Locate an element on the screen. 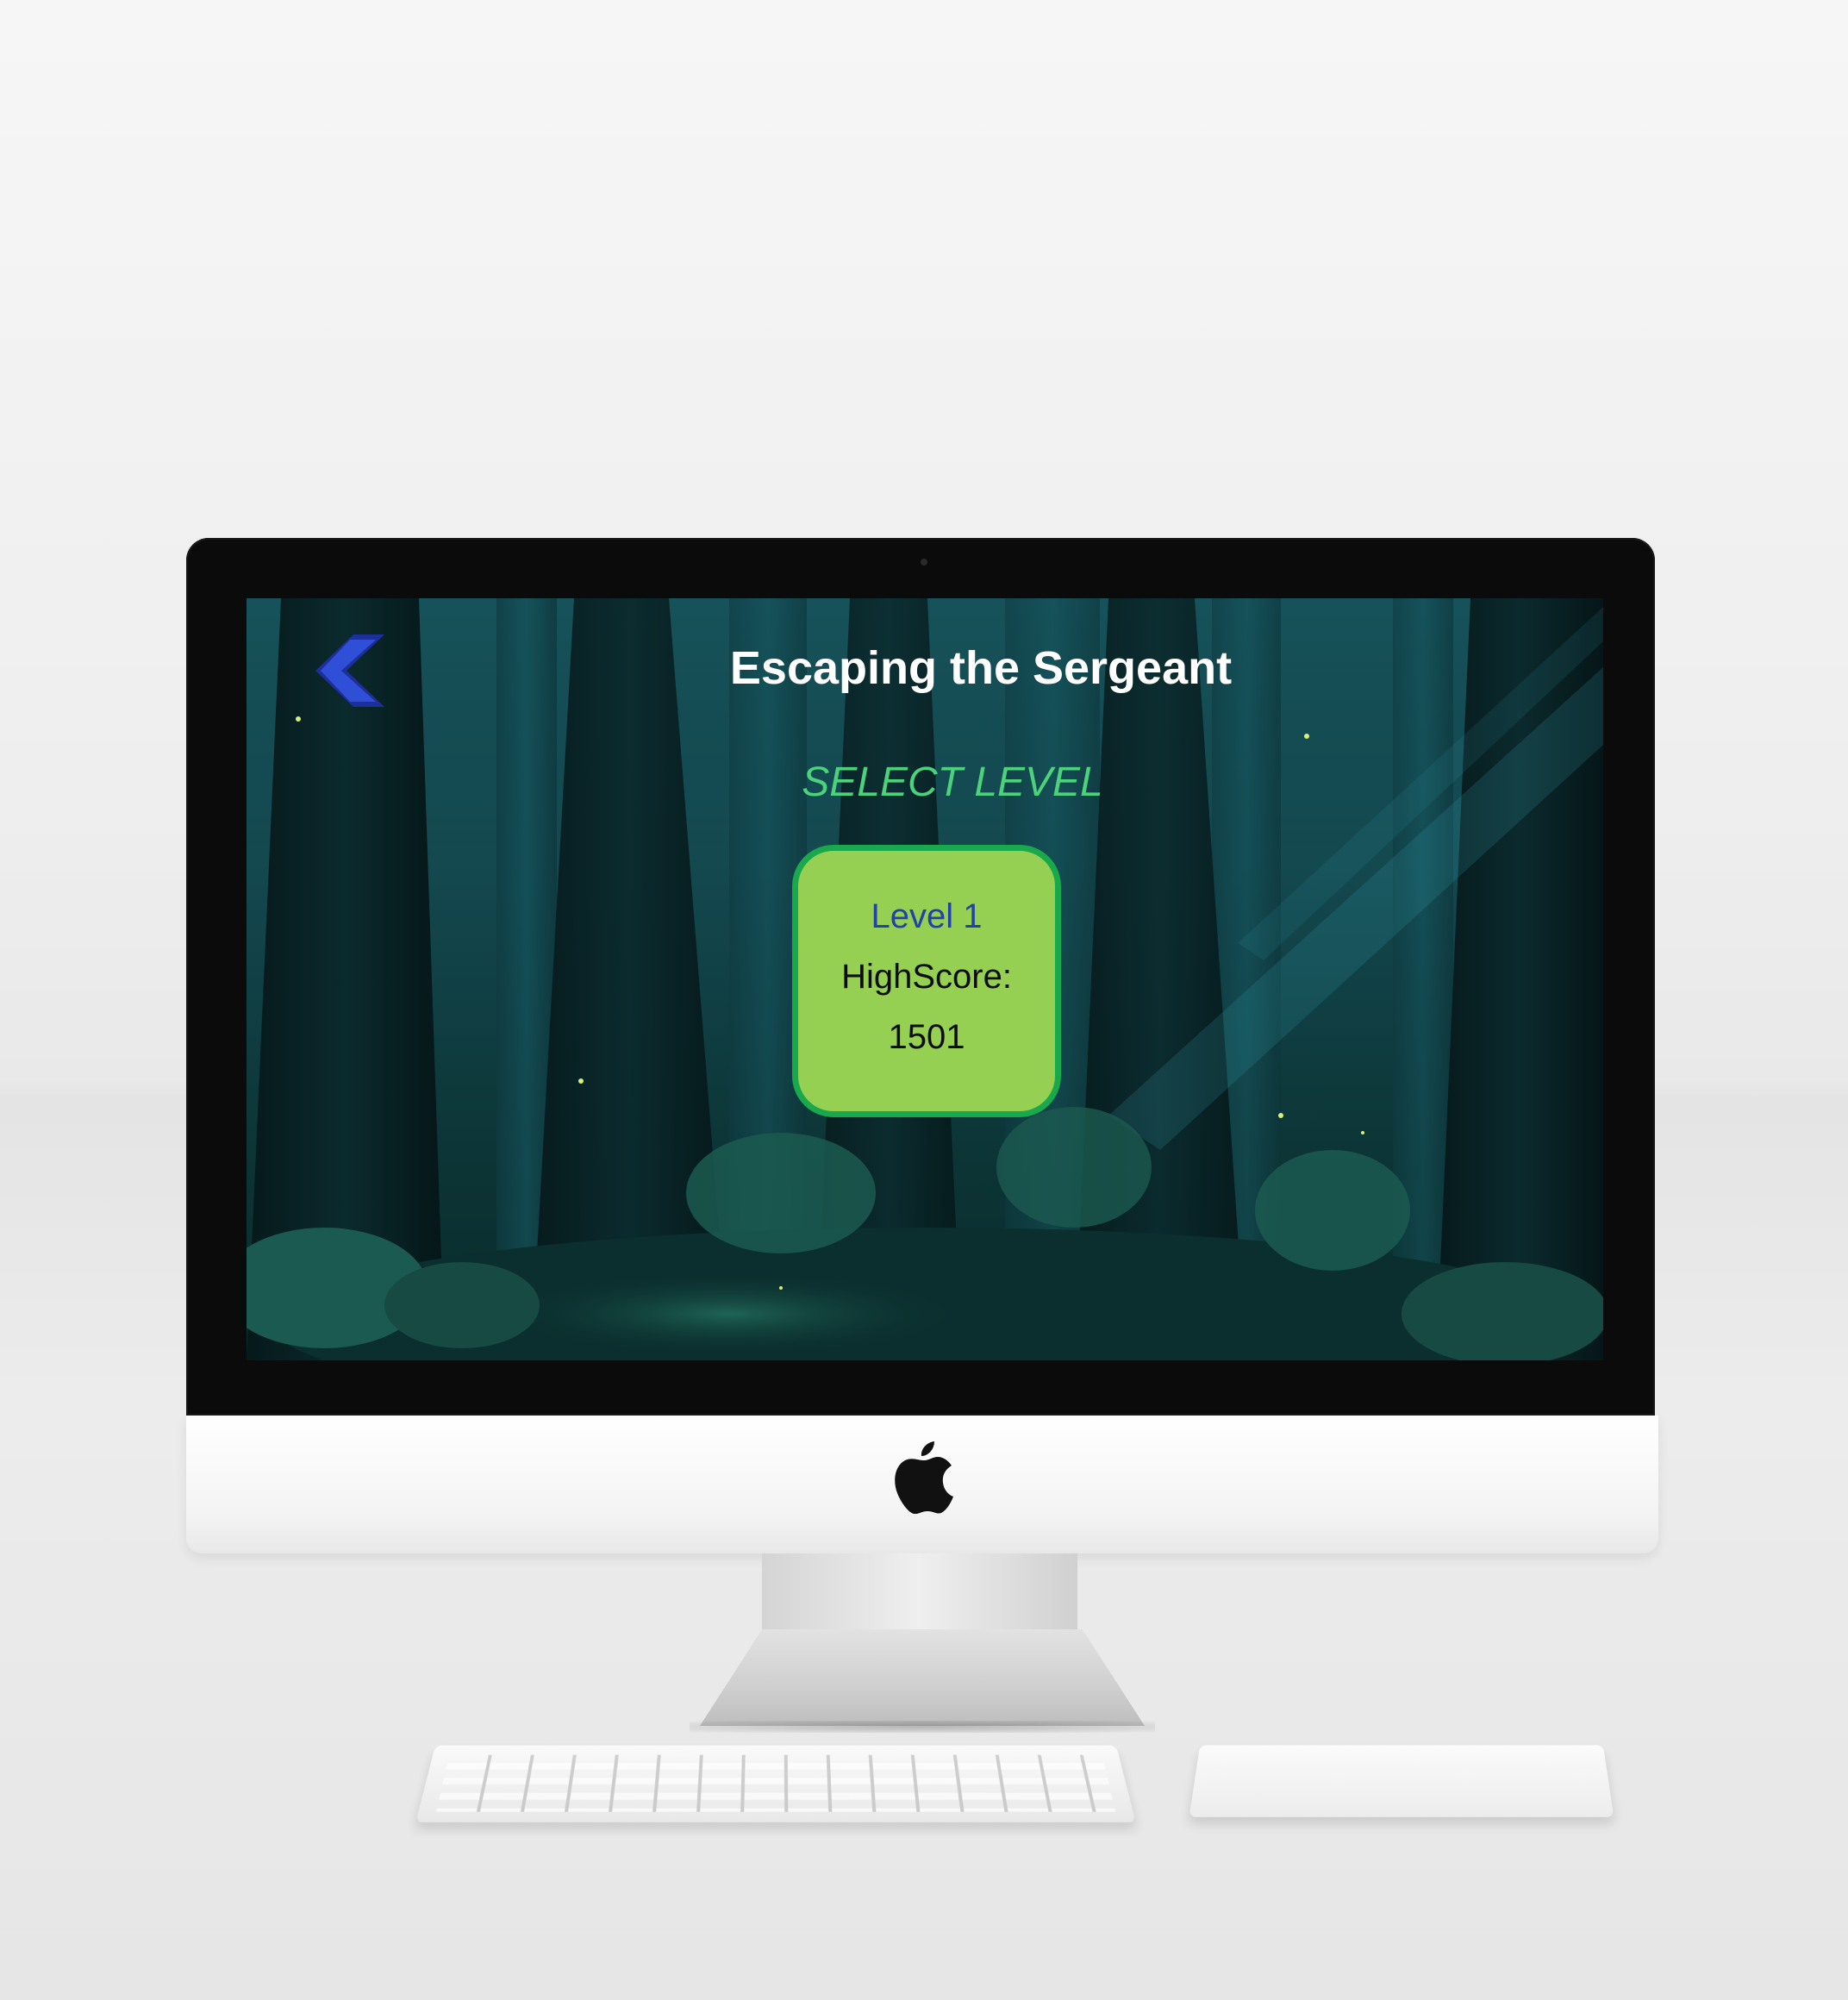  select-level-heading: SELECT LEVEL is located at coordinates (925, 782).